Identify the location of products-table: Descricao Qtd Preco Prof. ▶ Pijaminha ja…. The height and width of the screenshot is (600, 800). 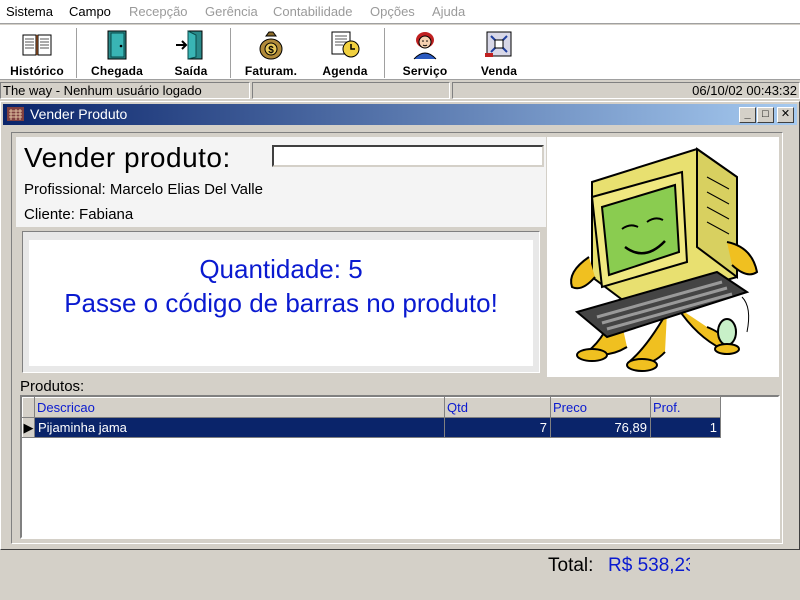
(371, 417).